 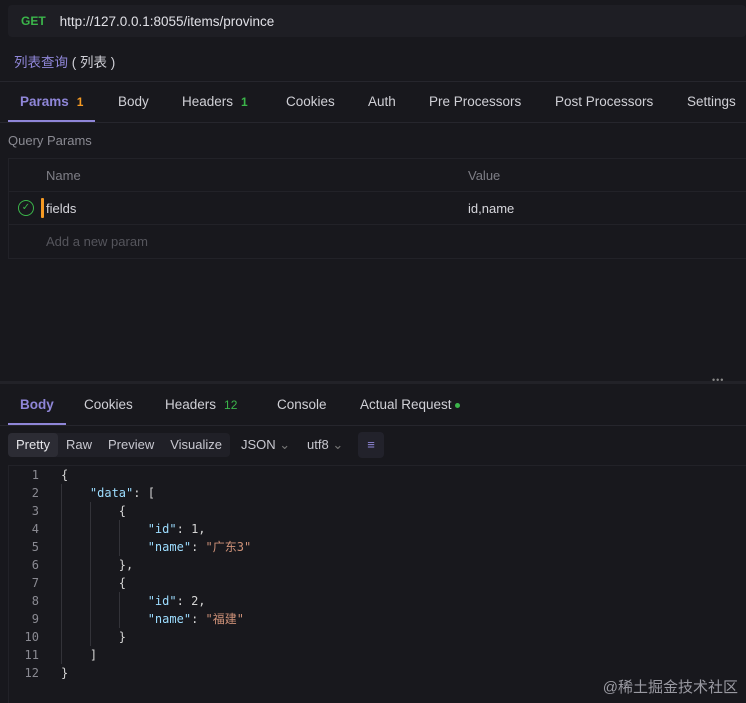 What do you see at coordinates (457, 405) in the screenshot?
I see `status-dot-icon` at bounding box center [457, 405].